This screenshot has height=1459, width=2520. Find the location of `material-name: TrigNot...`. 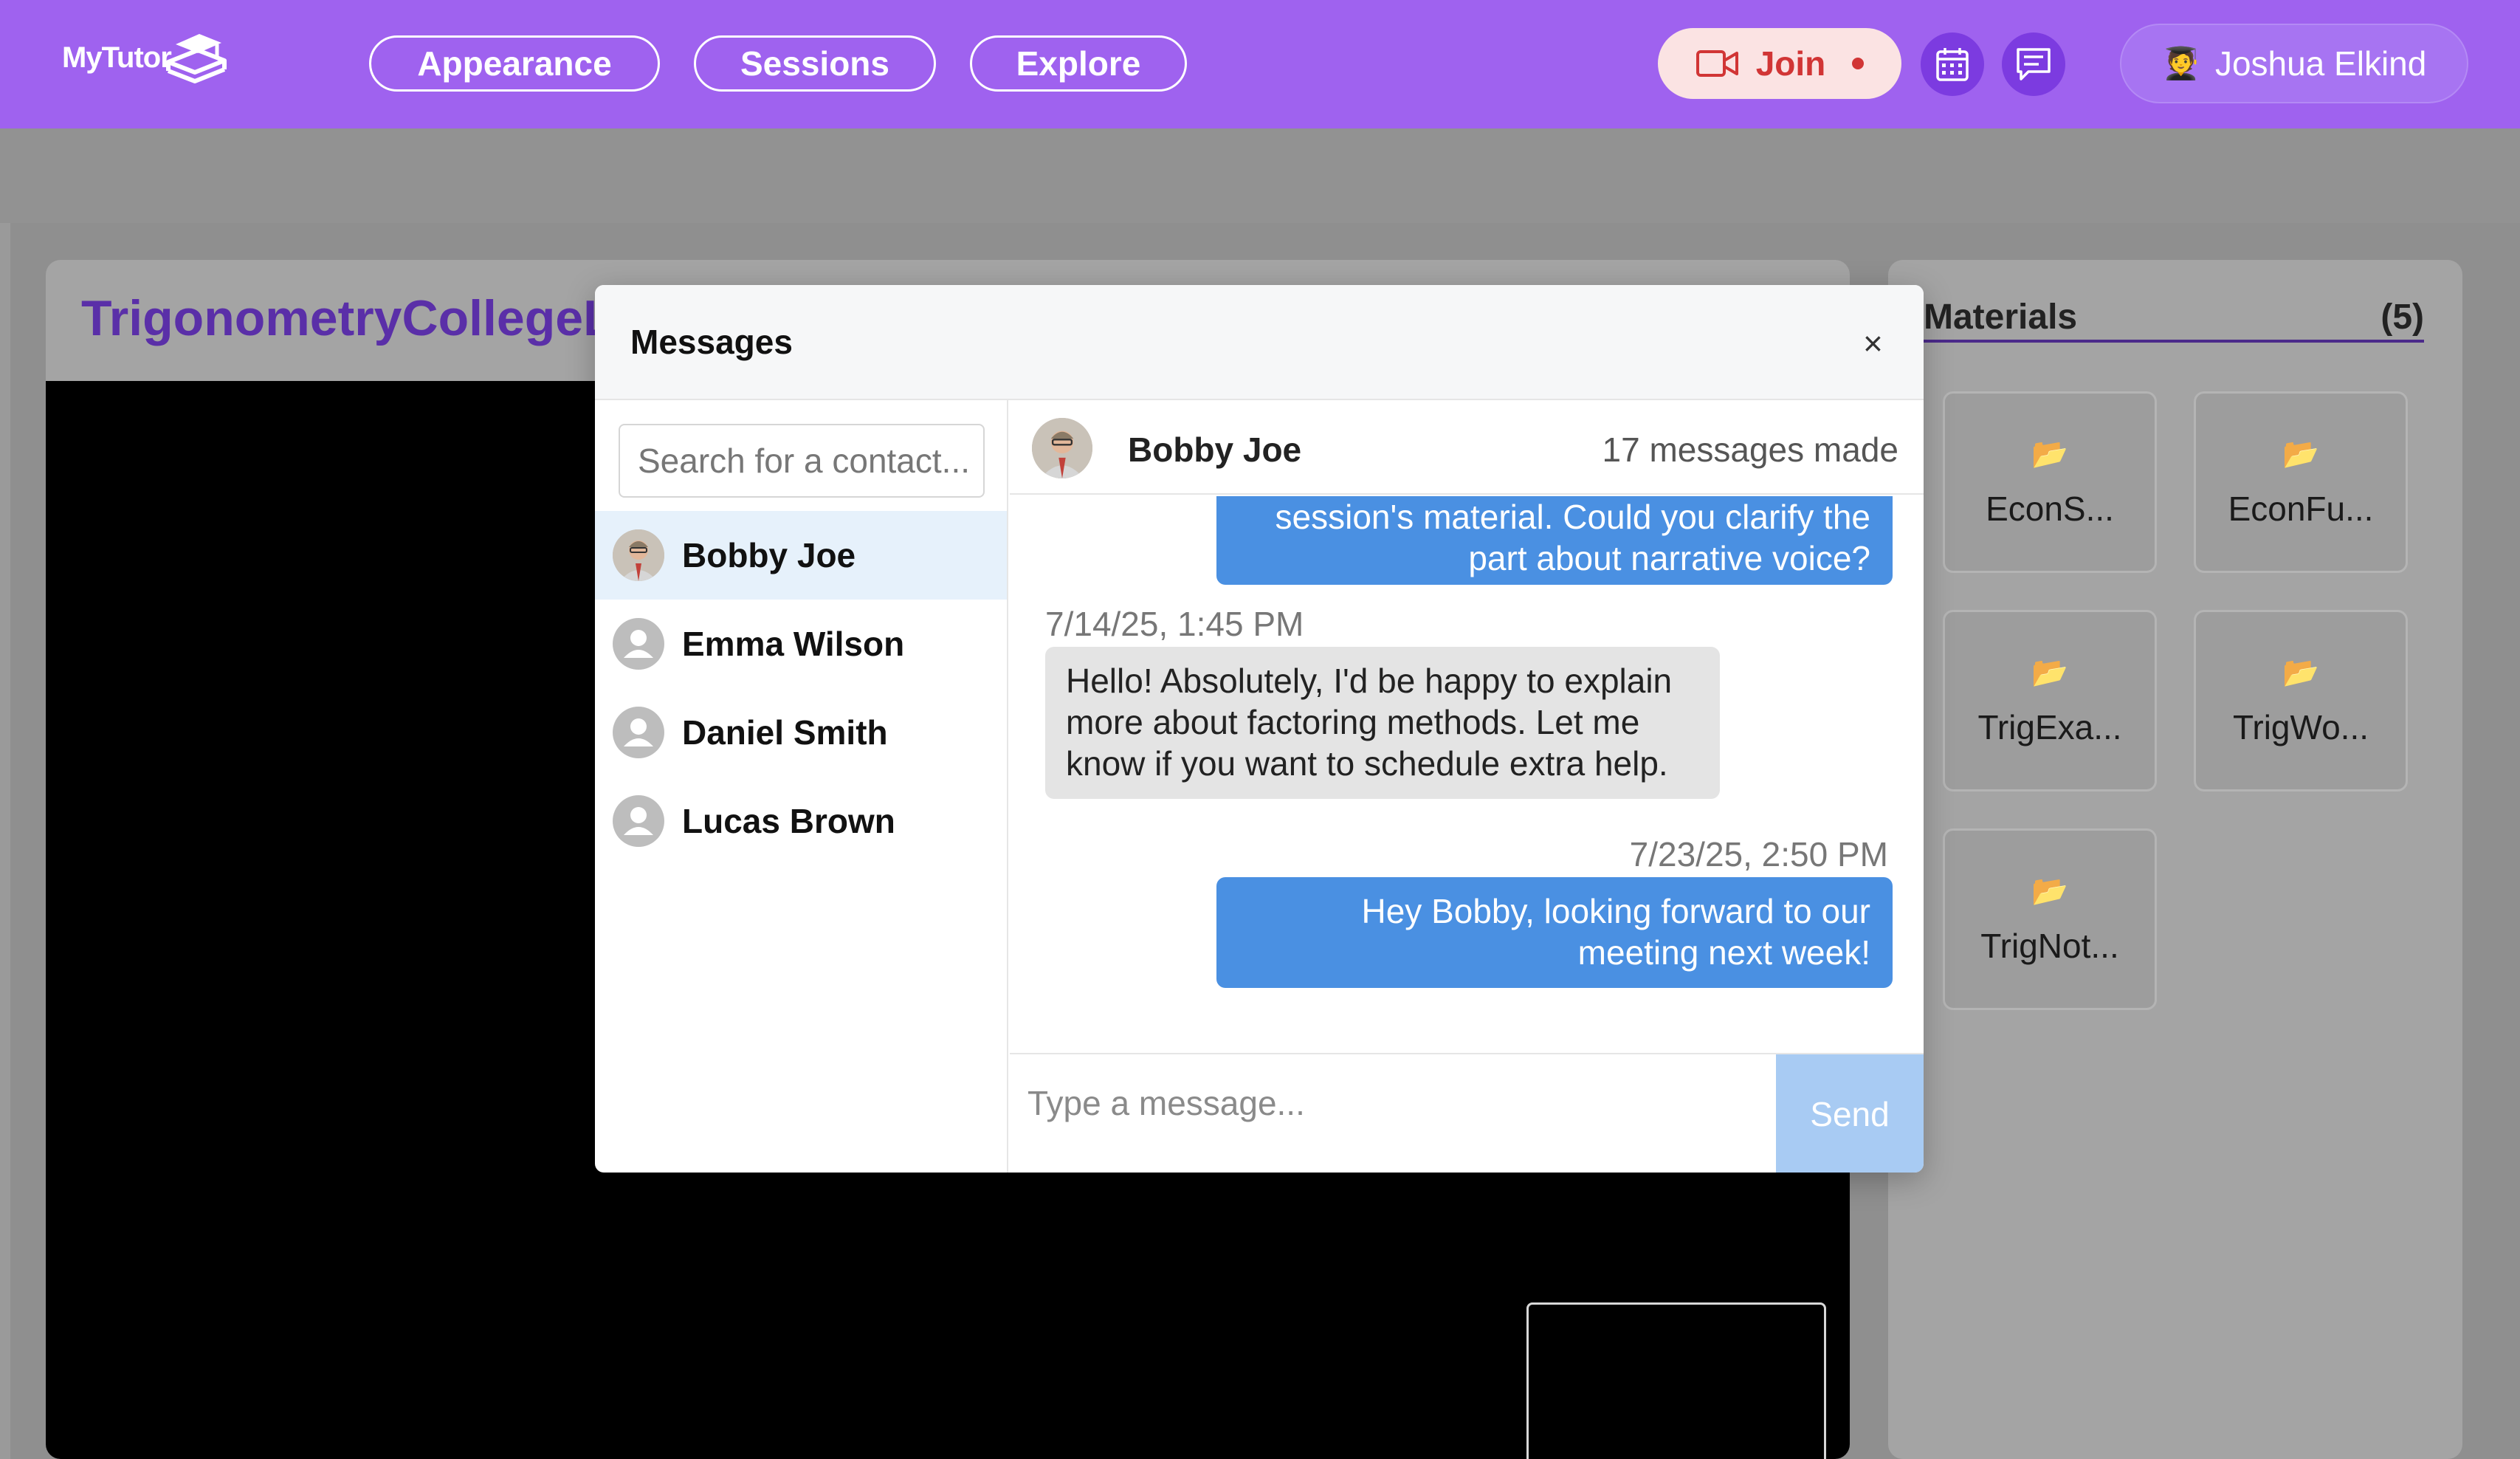

material-name: TrigNot... is located at coordinates (2049, 945).